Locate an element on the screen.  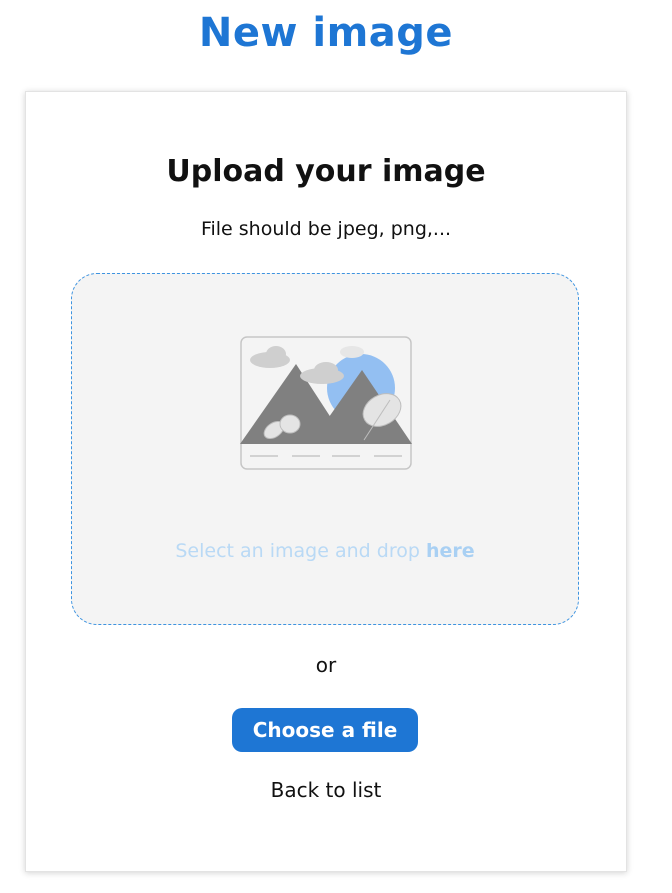
image-placeholder-icon is located at coordinates (326, 403).